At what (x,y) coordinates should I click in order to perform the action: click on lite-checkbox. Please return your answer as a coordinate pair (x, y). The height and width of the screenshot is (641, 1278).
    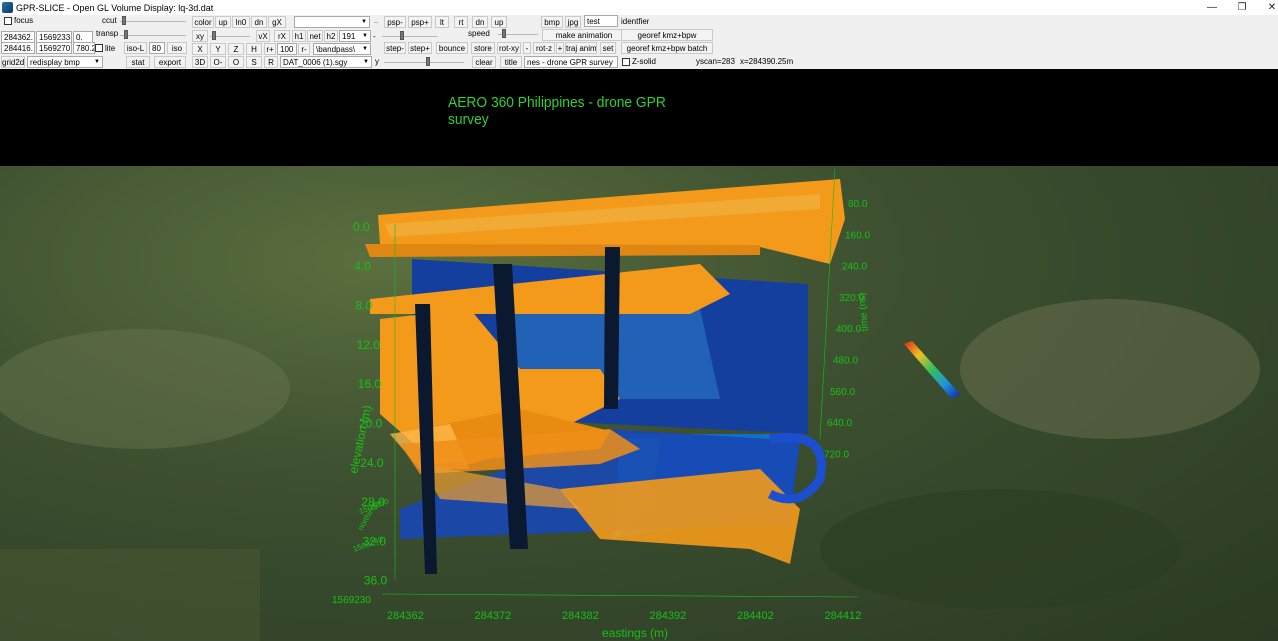
    Looking at the image, I should click on (99, 48).